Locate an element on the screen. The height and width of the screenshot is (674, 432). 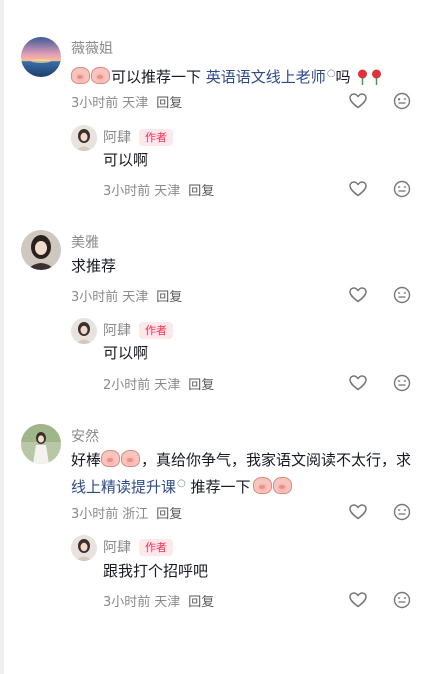
comment-username: 安然 is located at coordinates (85, 436).